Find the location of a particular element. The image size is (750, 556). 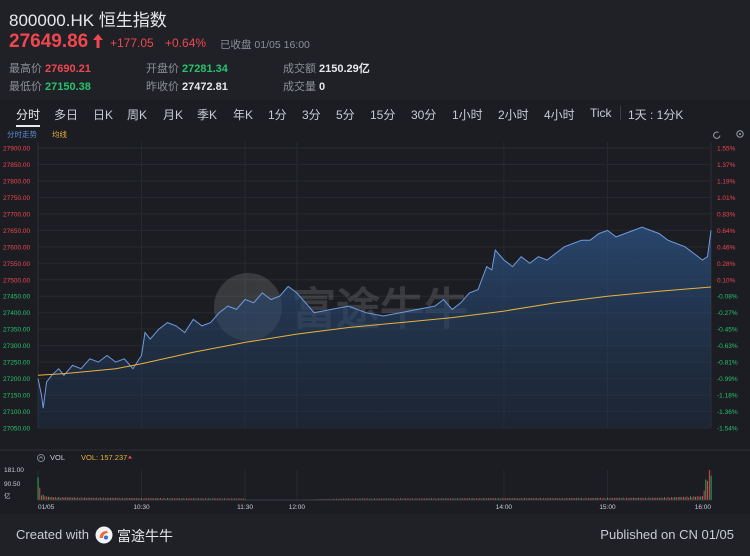

tab-3min: 3分 is located at coordinates (311, 116).